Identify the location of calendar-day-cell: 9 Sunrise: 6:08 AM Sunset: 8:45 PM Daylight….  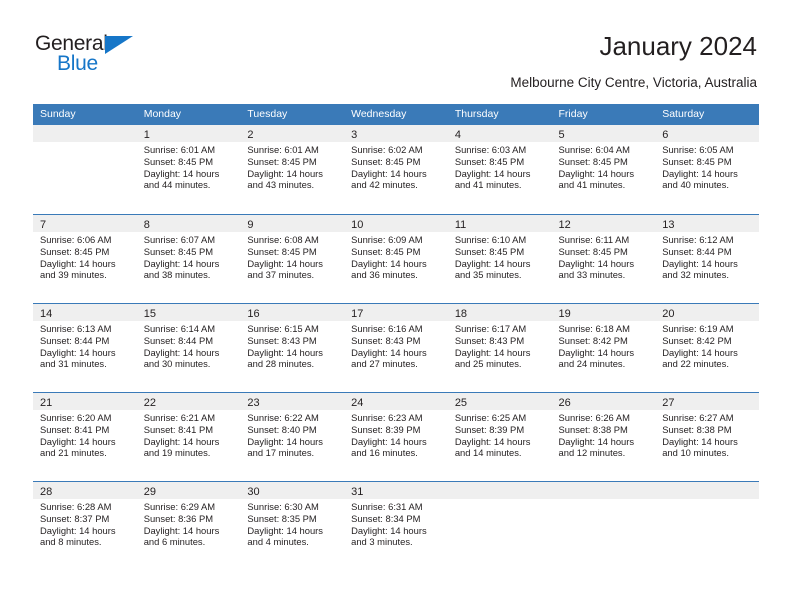
(292, 259).